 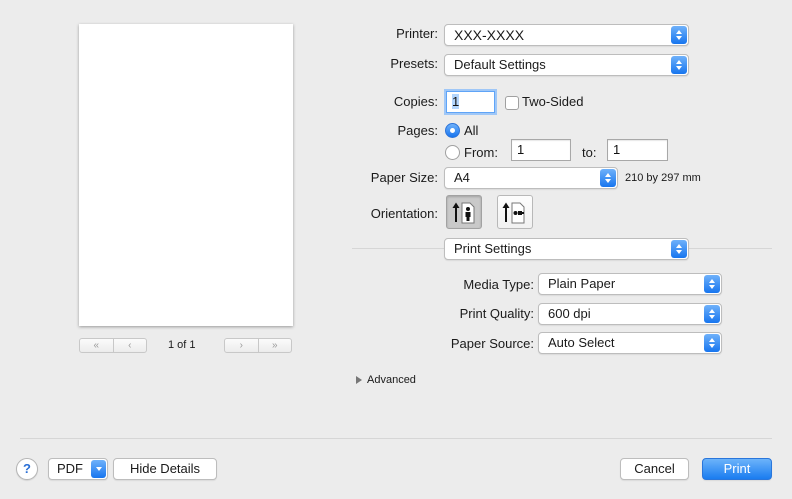 I want to click on page-count-label: 1 of 1, so click(x=182, y=345).